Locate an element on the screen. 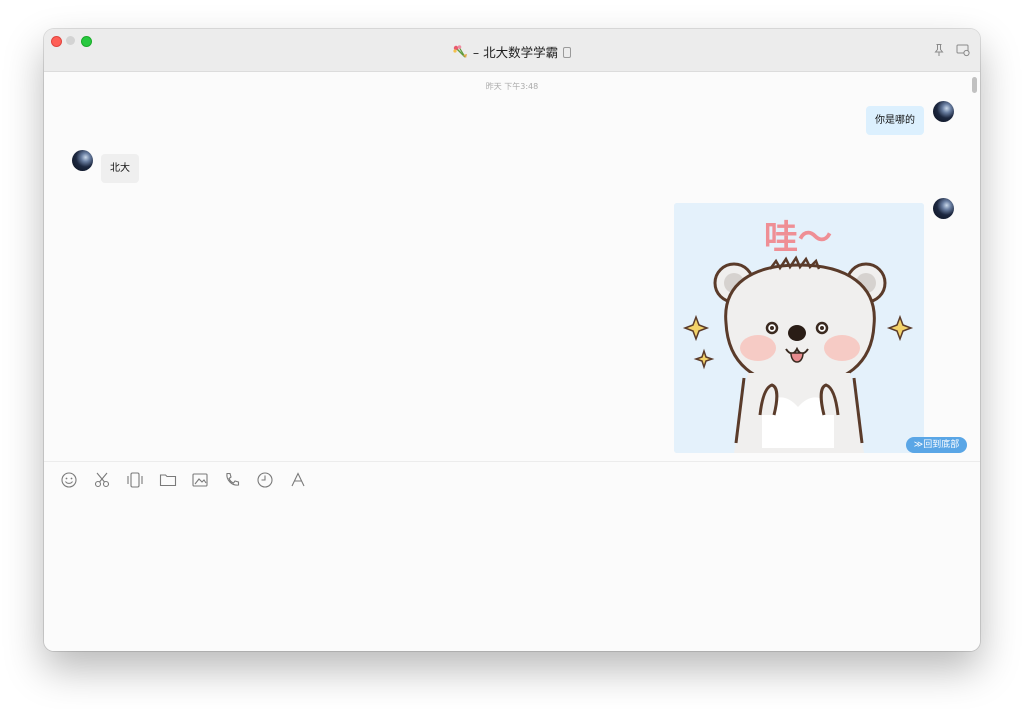 This screenshot has height=709, width=1024. sticker-text: 哇～ is located at coordinates (798, 238).